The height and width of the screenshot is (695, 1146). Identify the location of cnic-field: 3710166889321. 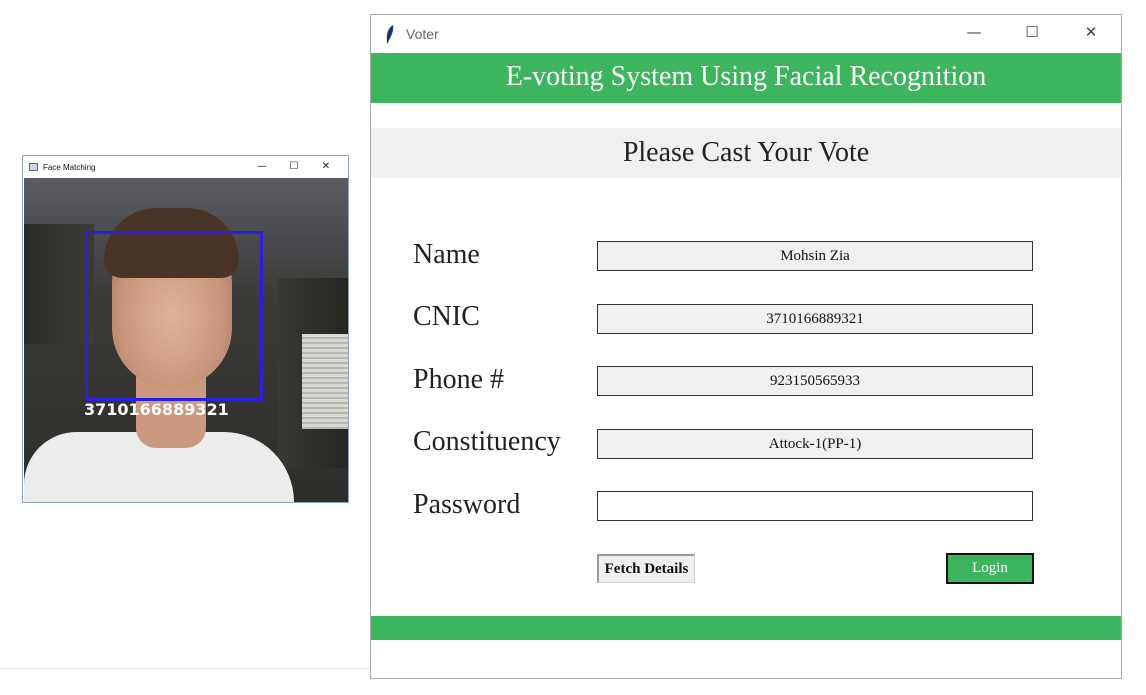
(815, 319).